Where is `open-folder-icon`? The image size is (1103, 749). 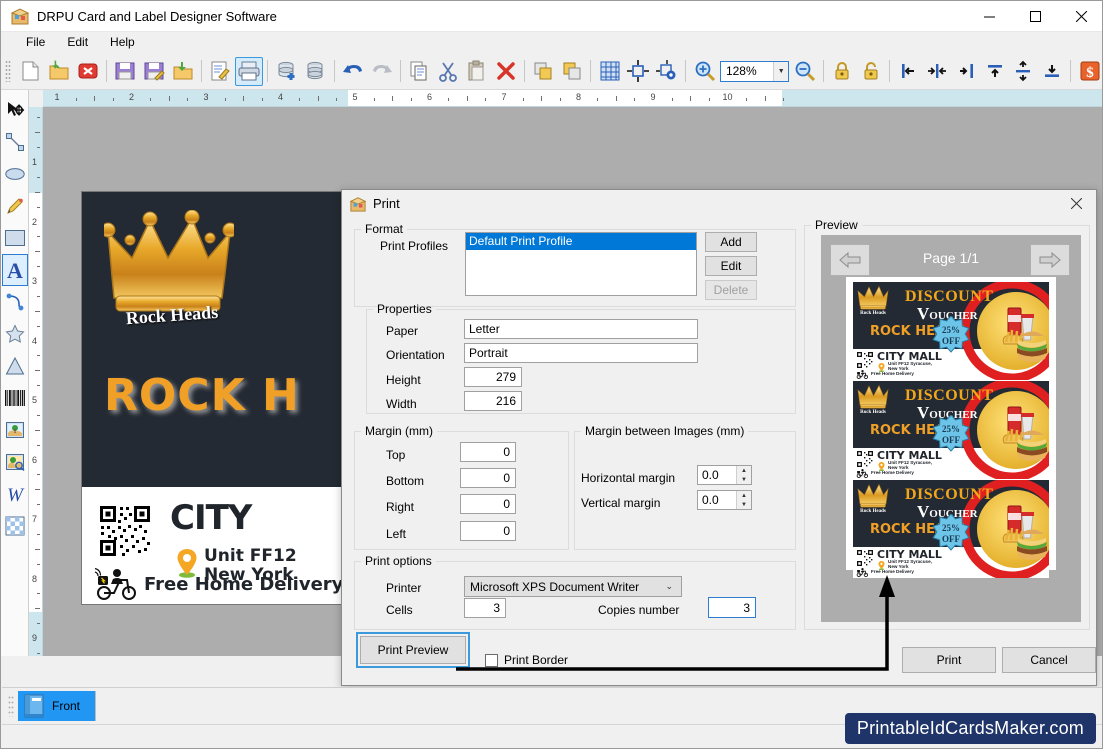 open-folder-icon is located at coordinates (59, 71).